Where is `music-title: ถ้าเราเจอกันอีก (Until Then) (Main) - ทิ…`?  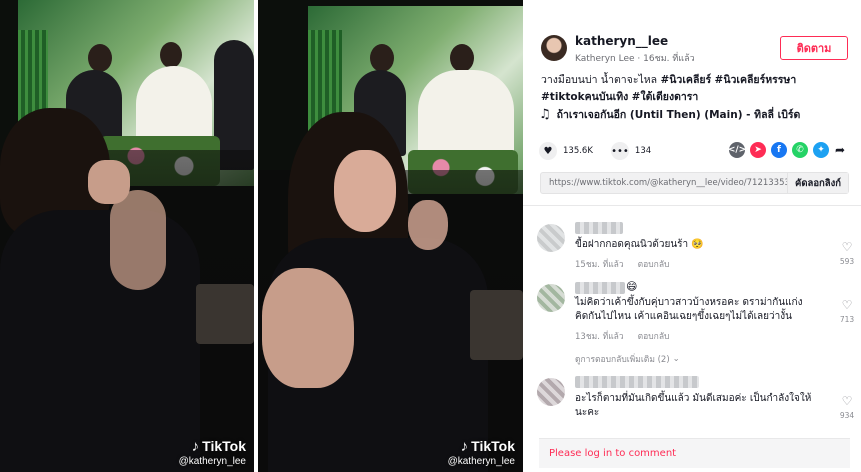 music-title: ถ้าเราเจอกันอีก (Until Then) (Main) - ทิ… is located at coordinates (678, 115).